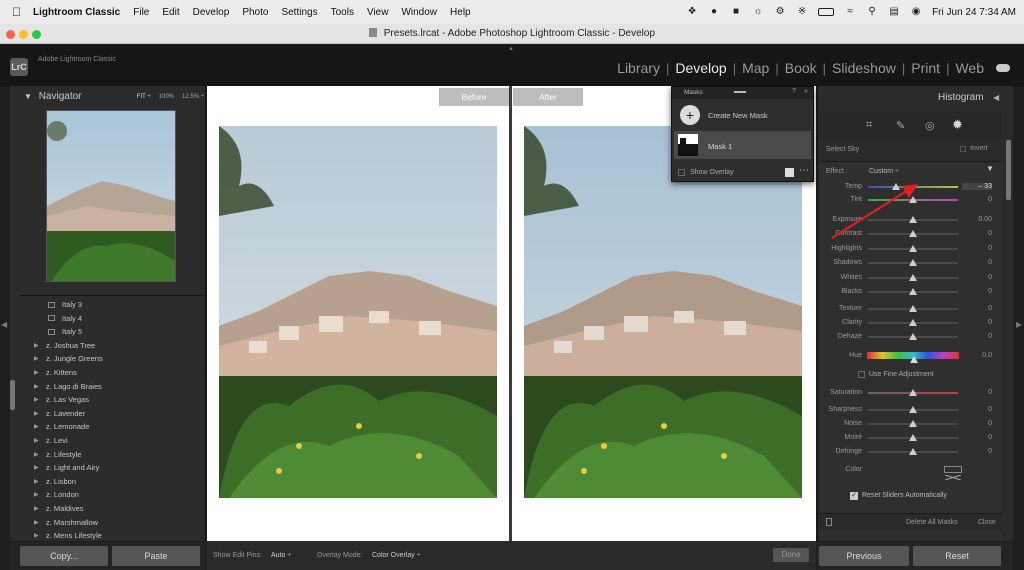  Describe the element at coordinates (791, 555) in the screenshot. I see `done-button: Done` at that location.